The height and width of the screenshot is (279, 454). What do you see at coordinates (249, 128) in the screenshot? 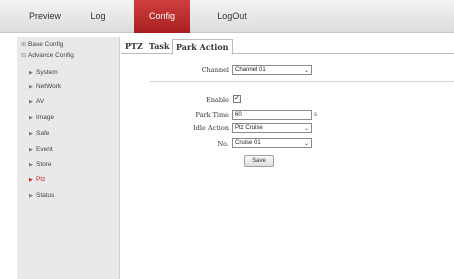
I see `idle-action-select-value: Ptz Cruise` at bounding box center [249, 128].